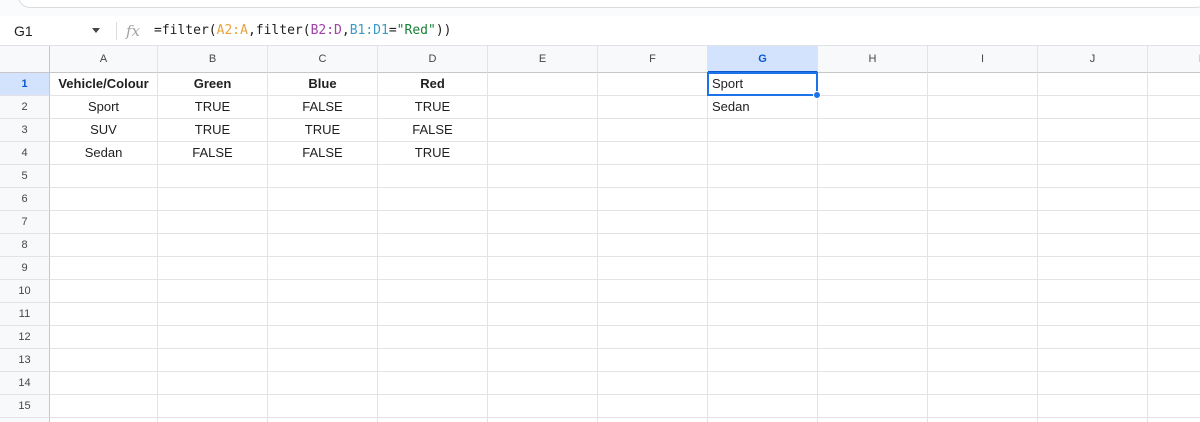 The image size is (1200, 422). What do you see at coordinates (983, 59) in the screenshot?
I see `column-header-i: I` at bounding box center [983, 59].